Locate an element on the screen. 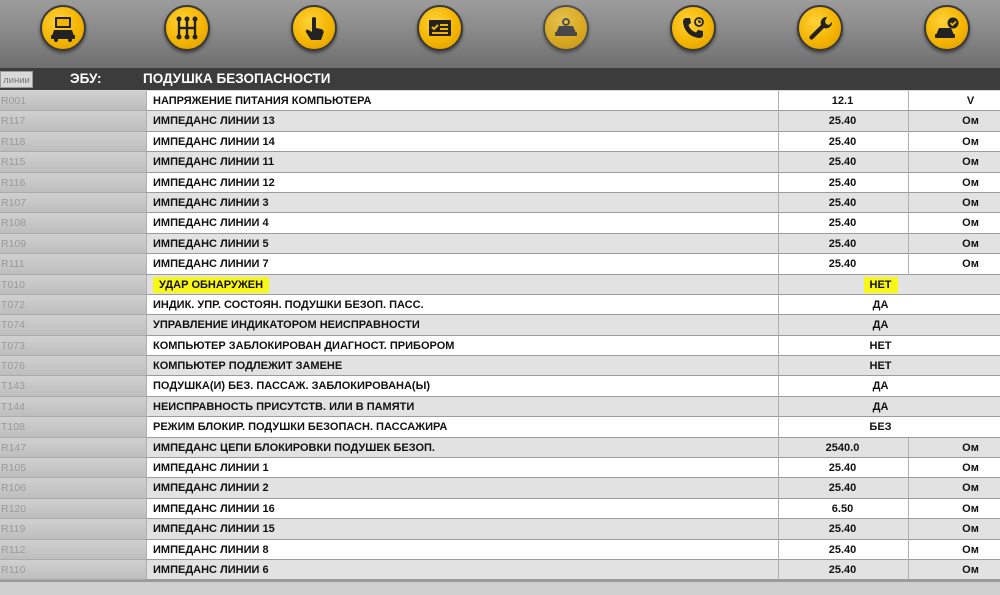 Image resolution: width=1000 pixels, height=595 pixels. parameter-code: R112 is located at coordinates (73, 549).